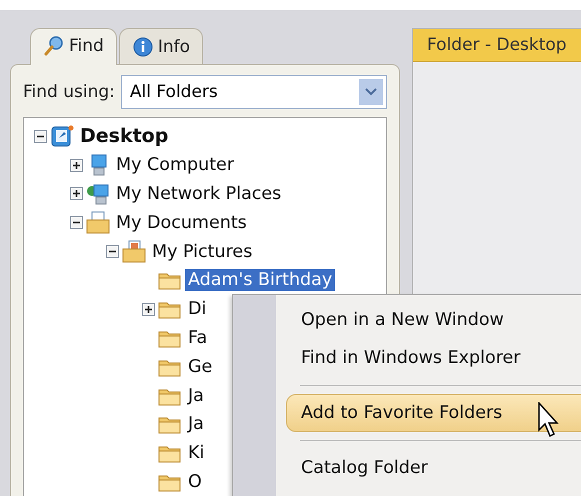 The image size is (581, 496). I want to click on tree-item: O, so click(195, 481).